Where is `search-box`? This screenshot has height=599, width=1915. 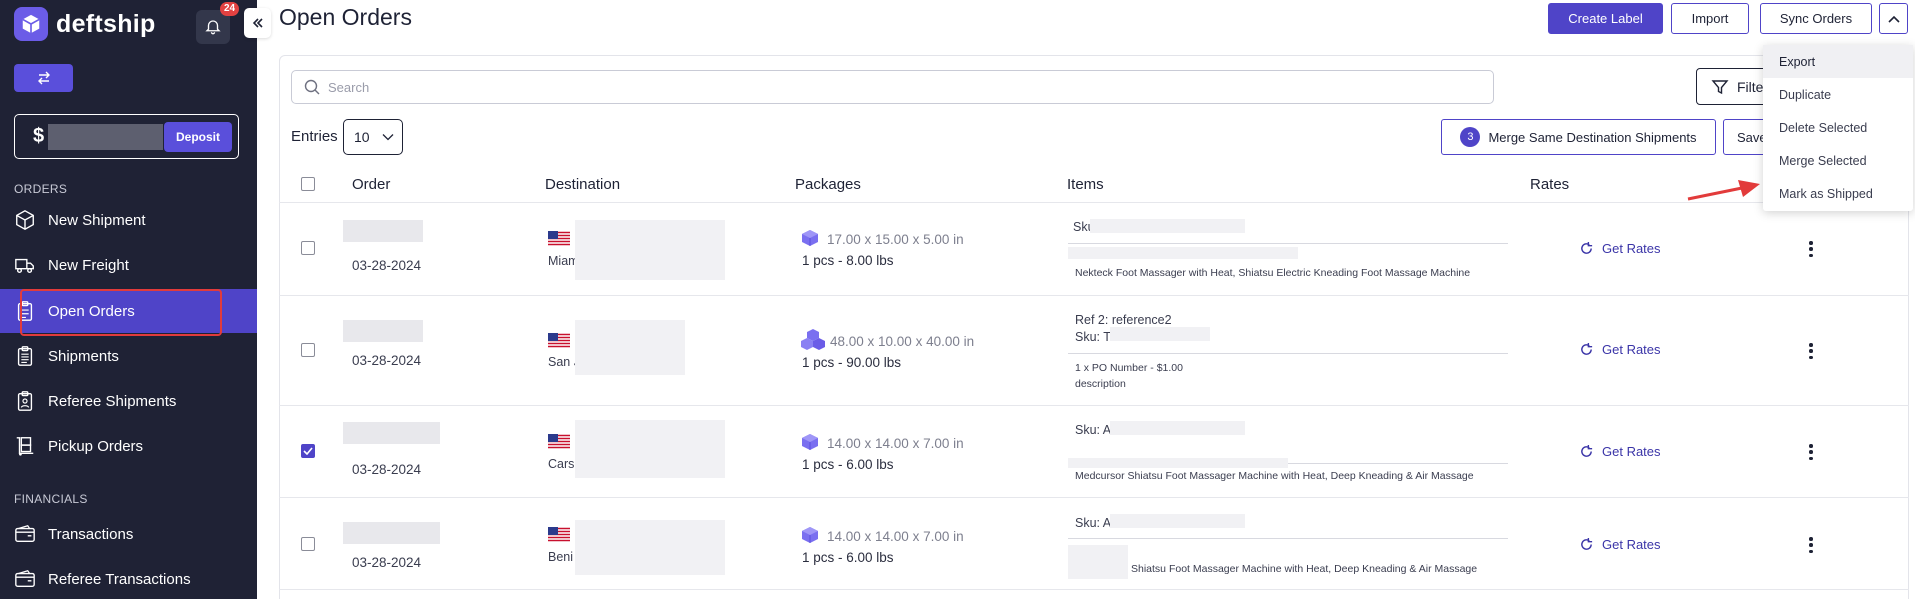 search-box is located at coordinates (892, 87).